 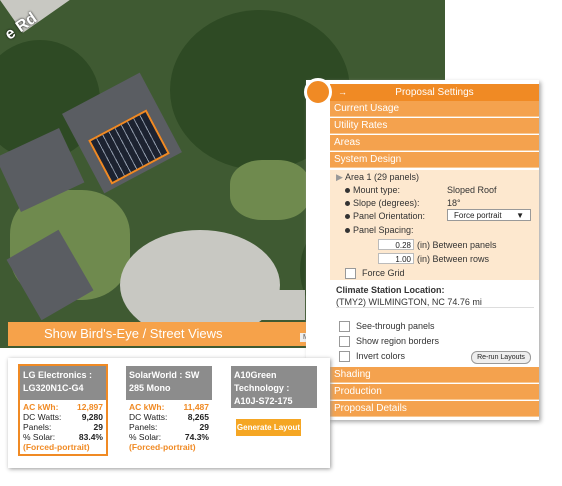 What do you see at coordinates (90, 407) in the screenshot?
I see `ac-kwh-value: 12,897` at bounding box center [90, 407].